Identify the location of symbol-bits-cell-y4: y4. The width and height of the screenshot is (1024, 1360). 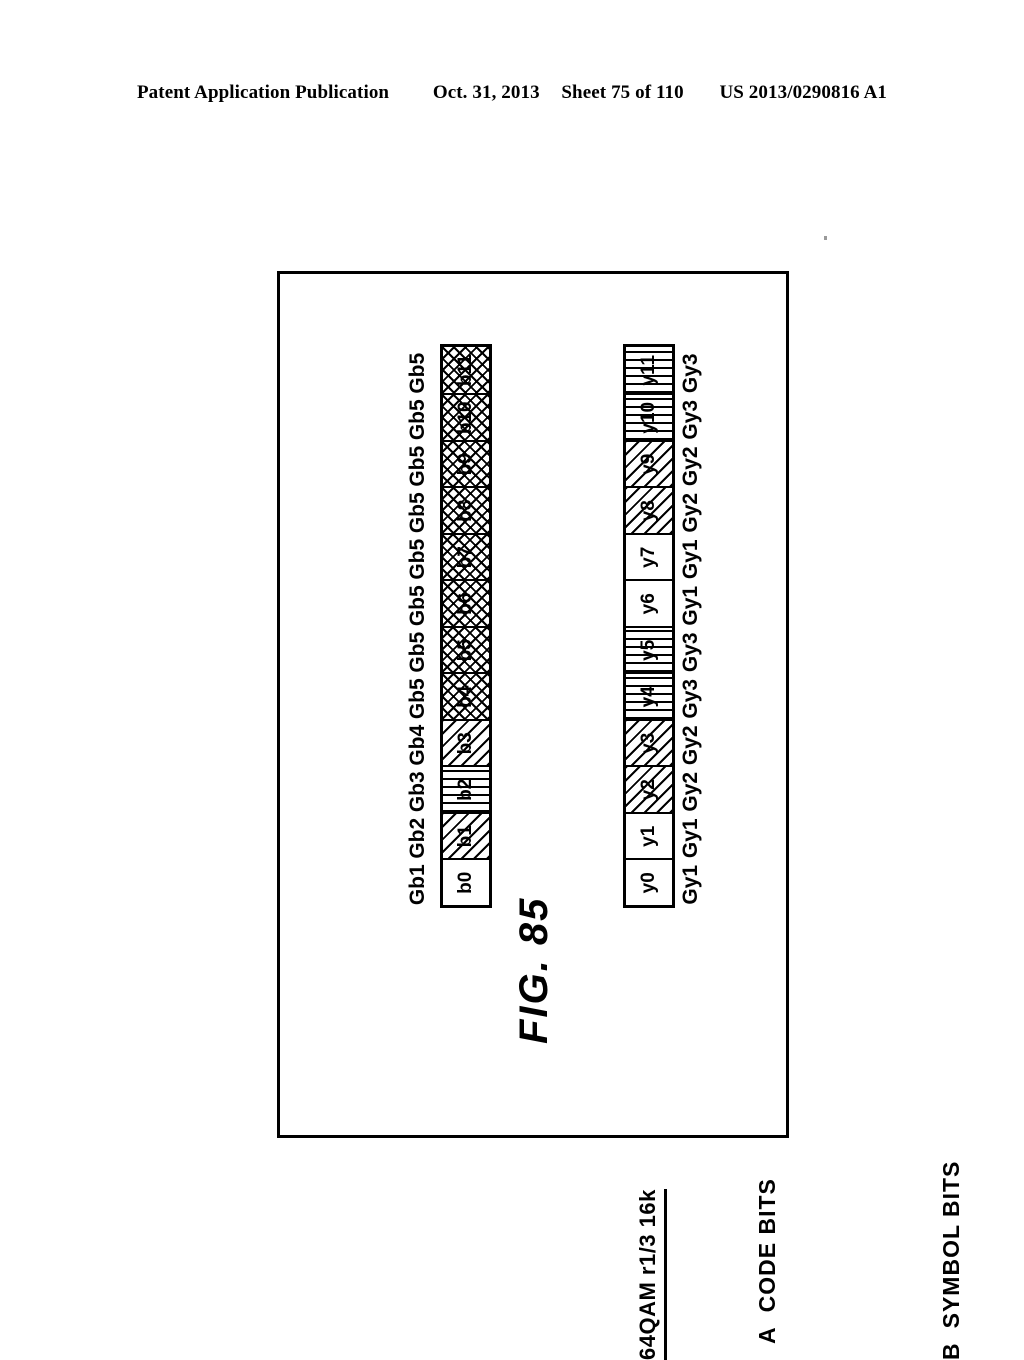
(649, 695).